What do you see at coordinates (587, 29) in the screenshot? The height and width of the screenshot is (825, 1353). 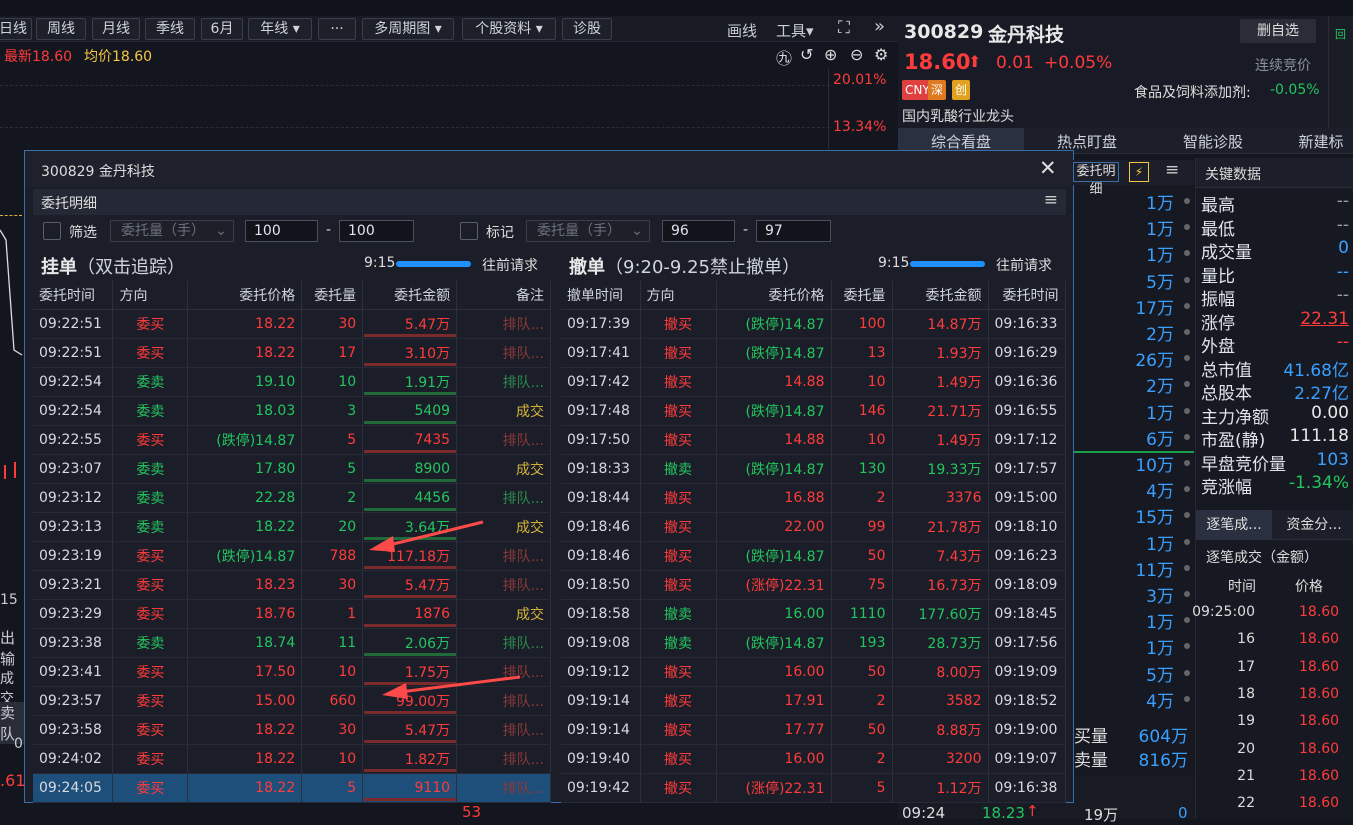 I see `diagnose-button: 诊股` at bounding box center [587, 29].